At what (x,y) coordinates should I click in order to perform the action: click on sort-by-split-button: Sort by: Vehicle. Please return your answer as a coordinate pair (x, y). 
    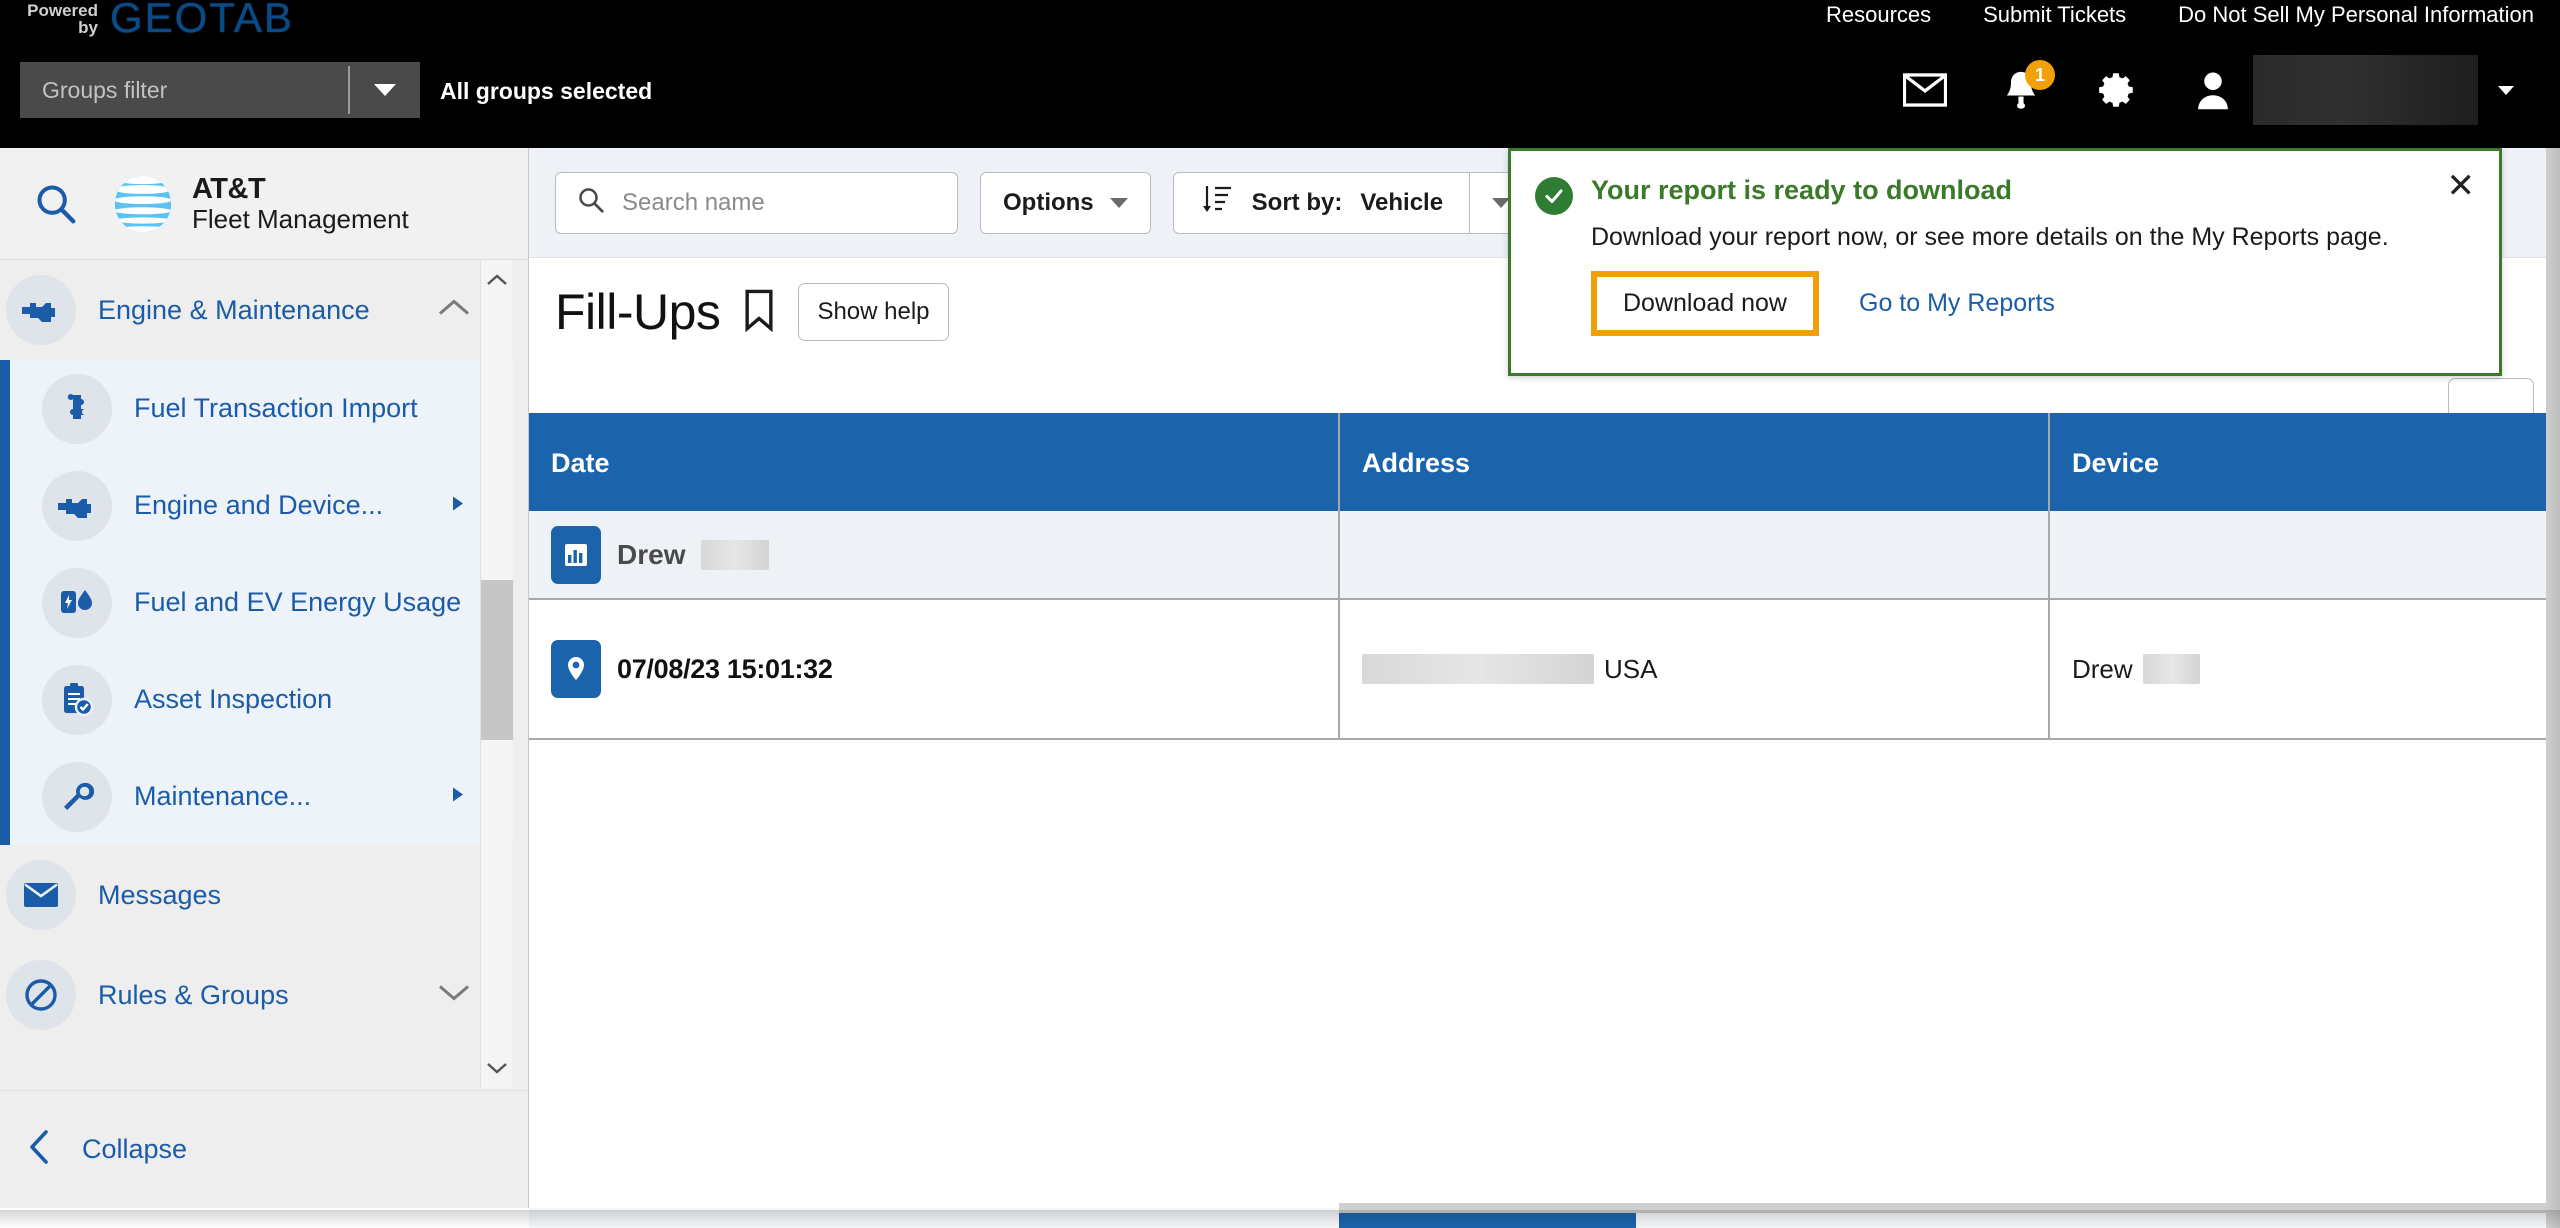
    Looking at the image, I should click on (1353, 202).